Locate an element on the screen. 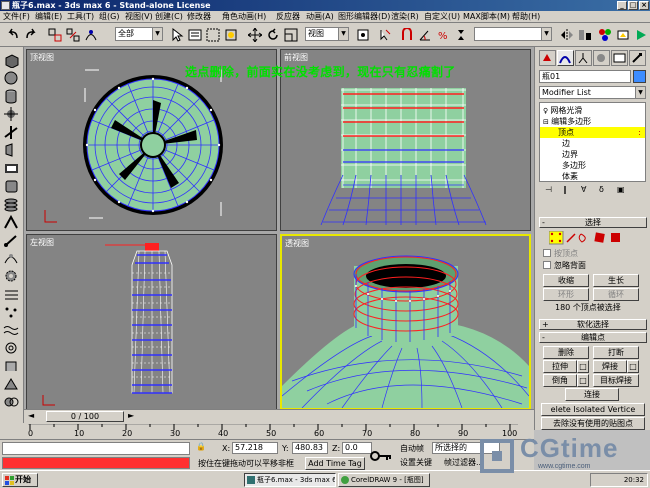  create-helper-icon is located at coordinates (11, 132).